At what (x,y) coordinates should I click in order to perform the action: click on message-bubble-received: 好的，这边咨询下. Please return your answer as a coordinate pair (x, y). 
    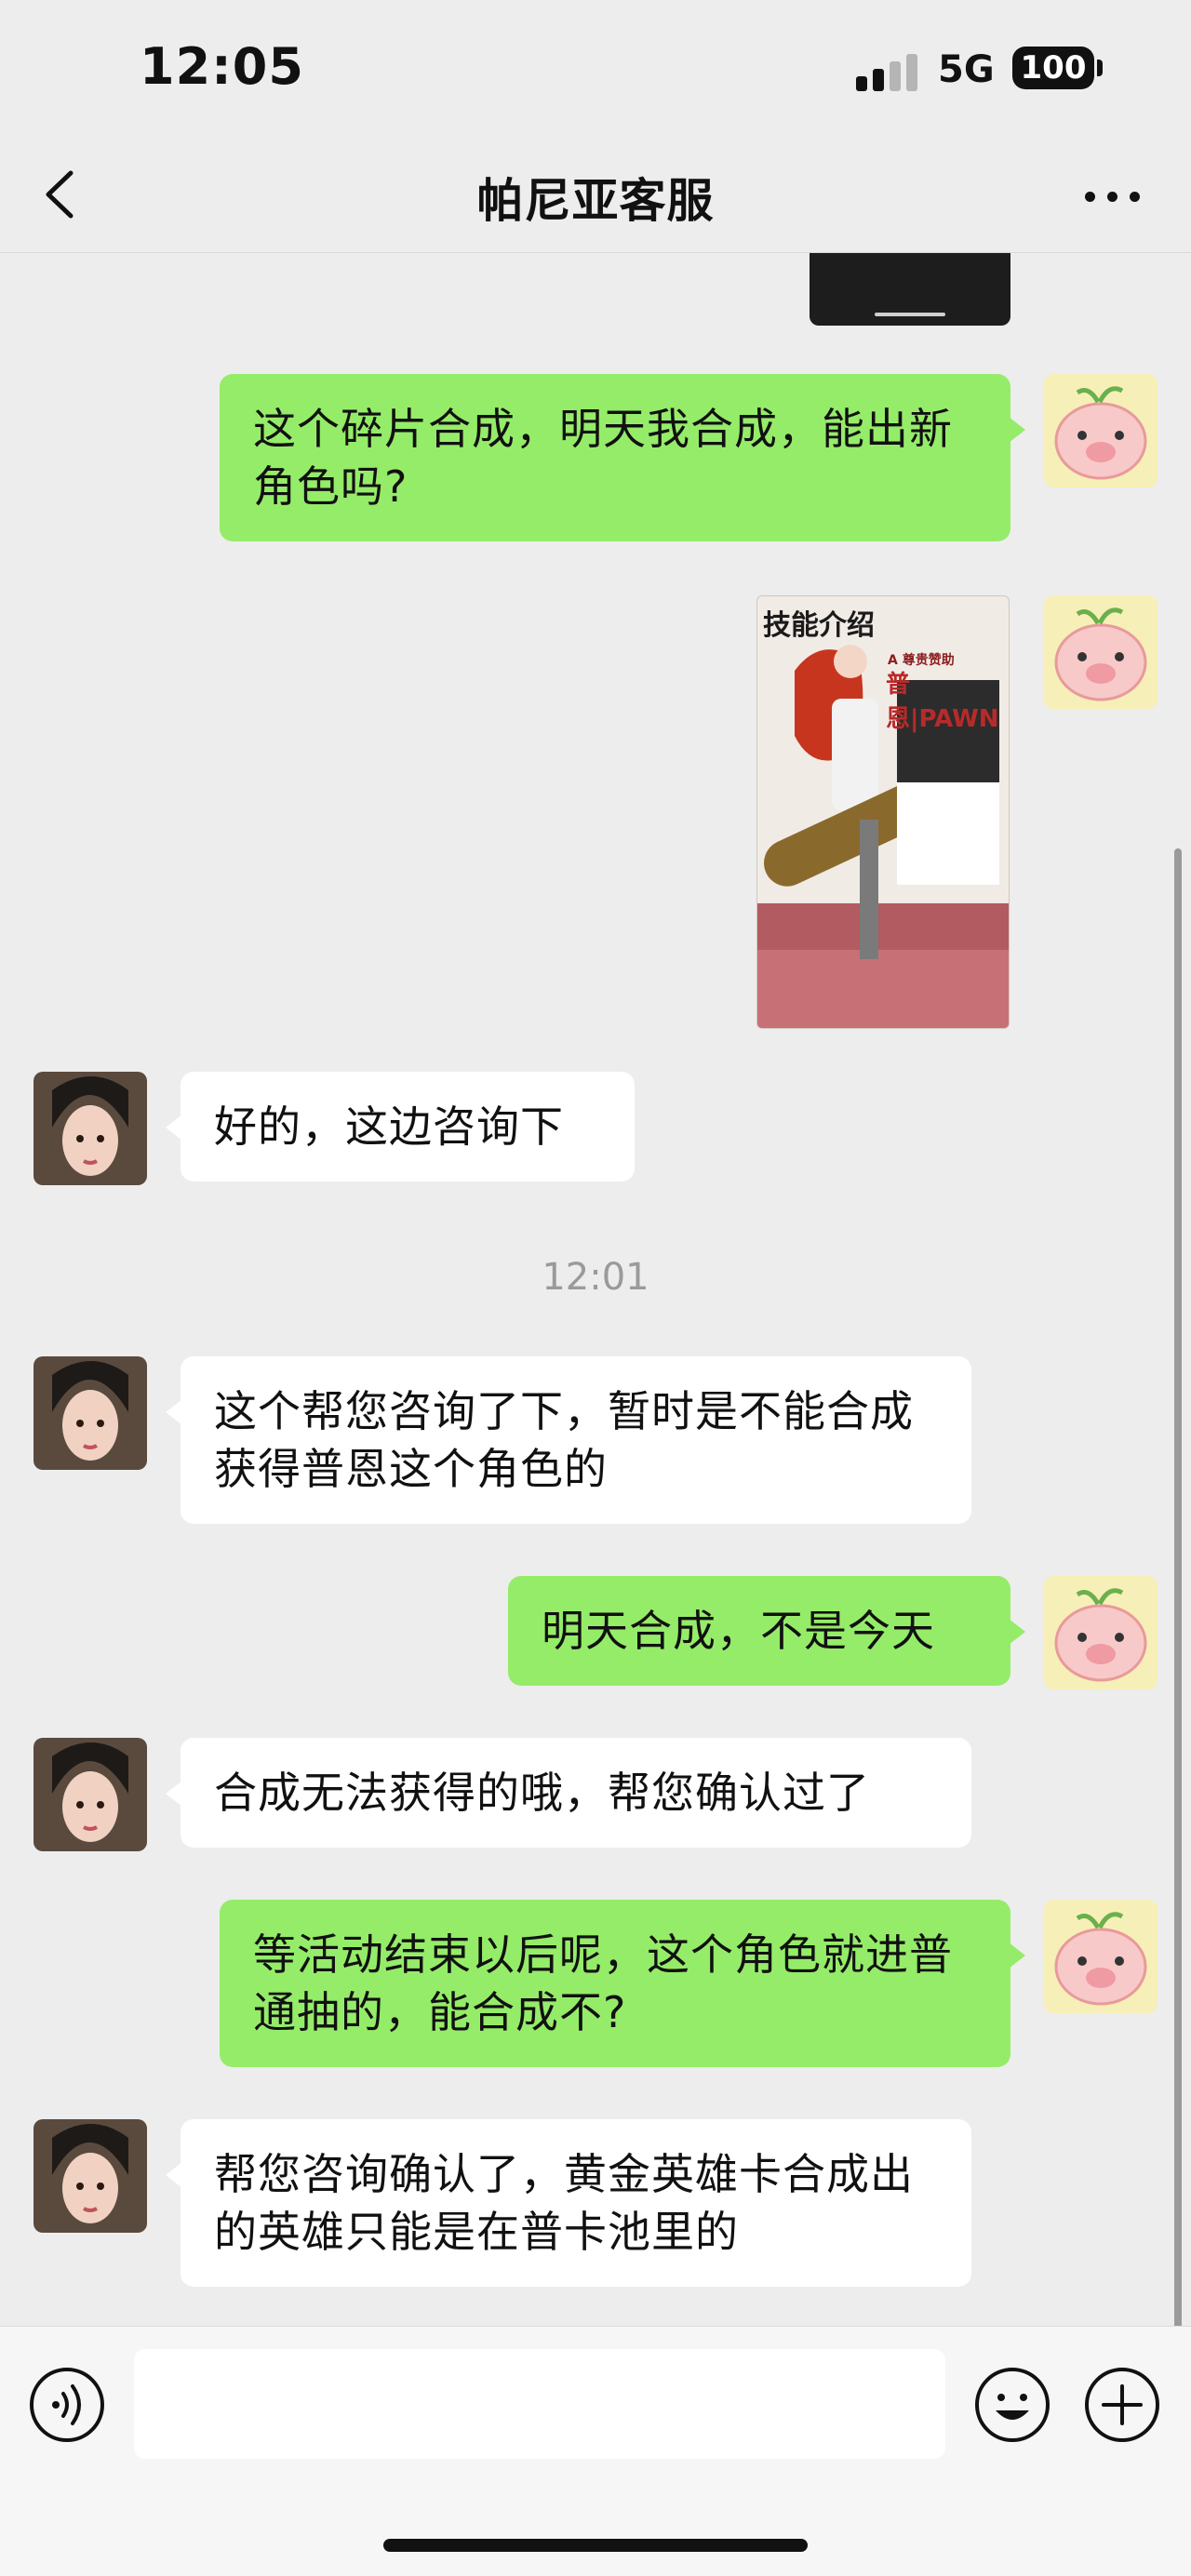
    Looking at the image, I should click on (400, 1126).